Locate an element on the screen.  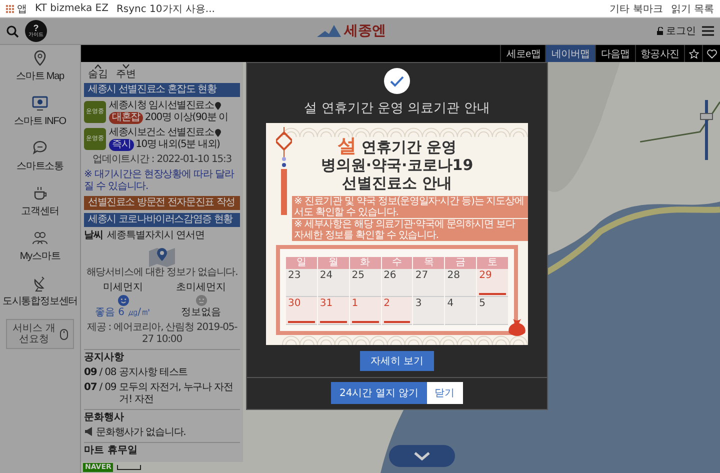
weekday-header: 금 is located at coordinates (460, 263).